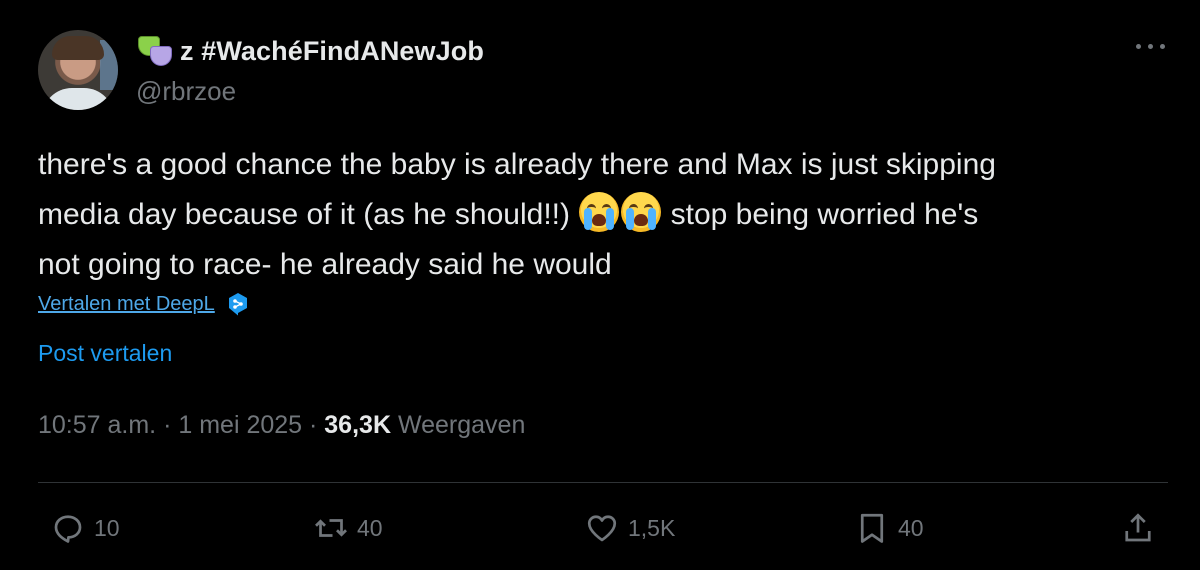 This screenshot has height=570, width=1200. I want to click on bookmark-count: 40, so click(911, 527).